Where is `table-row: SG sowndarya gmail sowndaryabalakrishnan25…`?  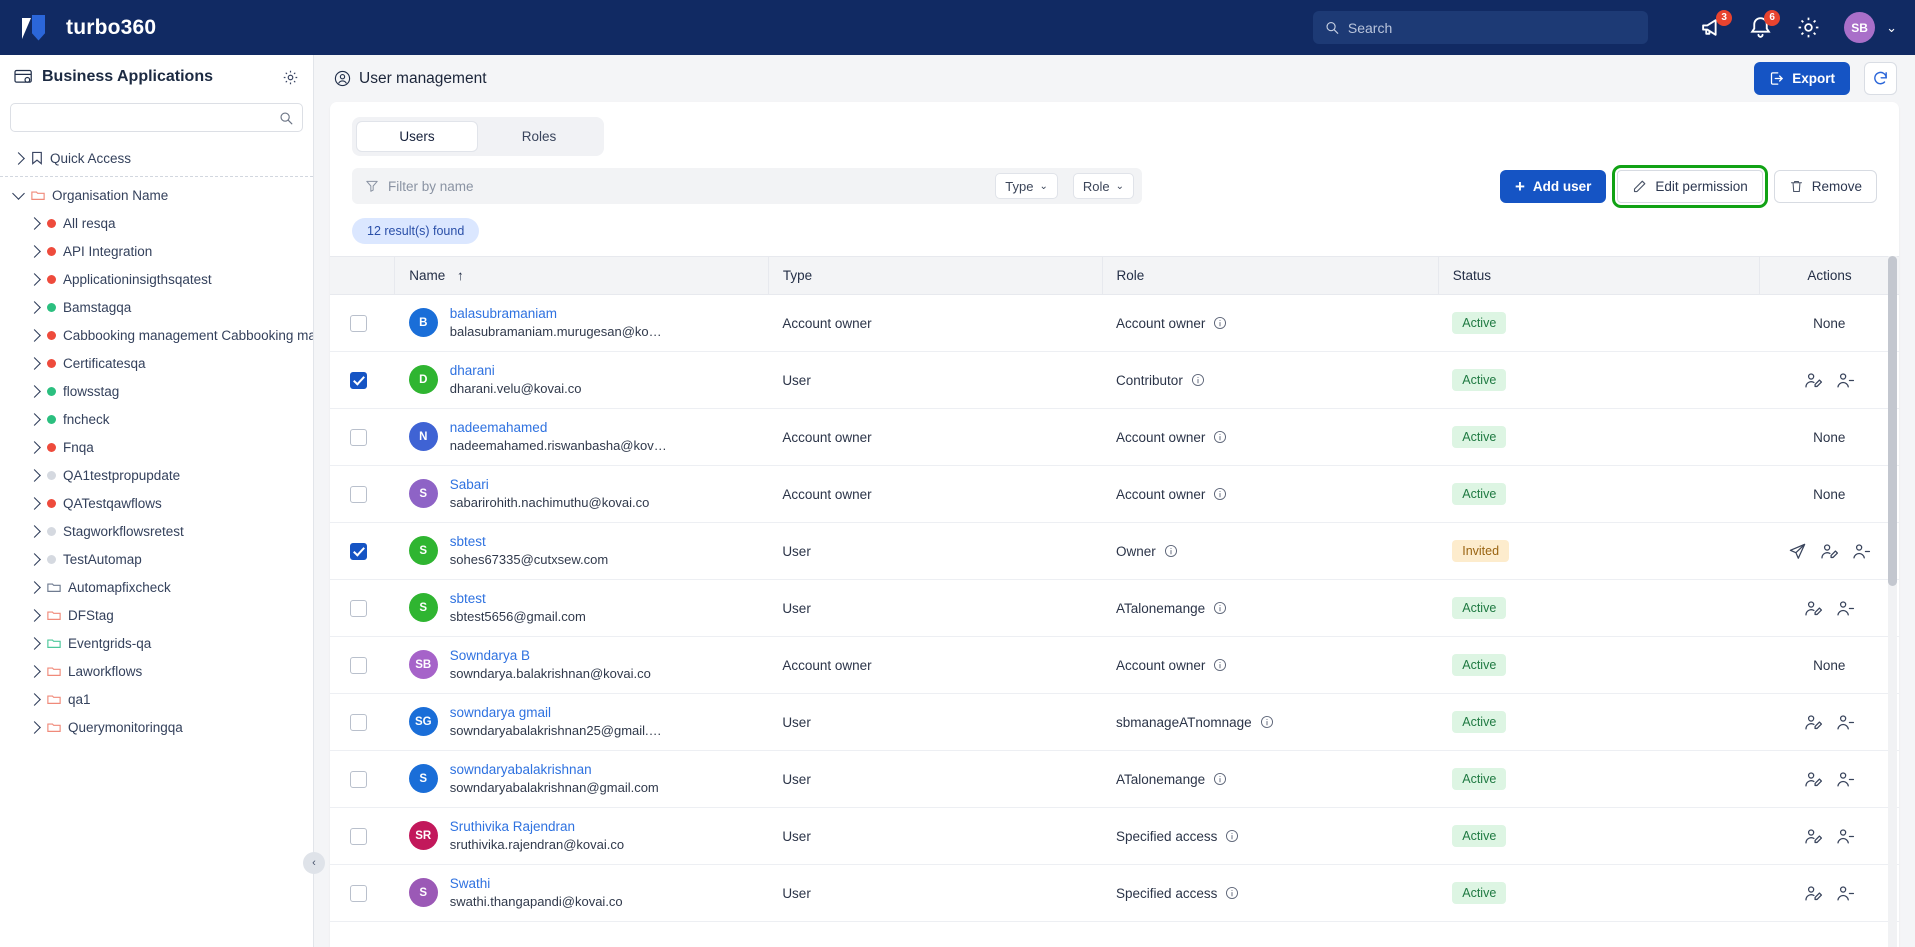
table-row: SG sowndarya gmail sowndaryabalakrishnan25… is located at coordinates (1114, 722).